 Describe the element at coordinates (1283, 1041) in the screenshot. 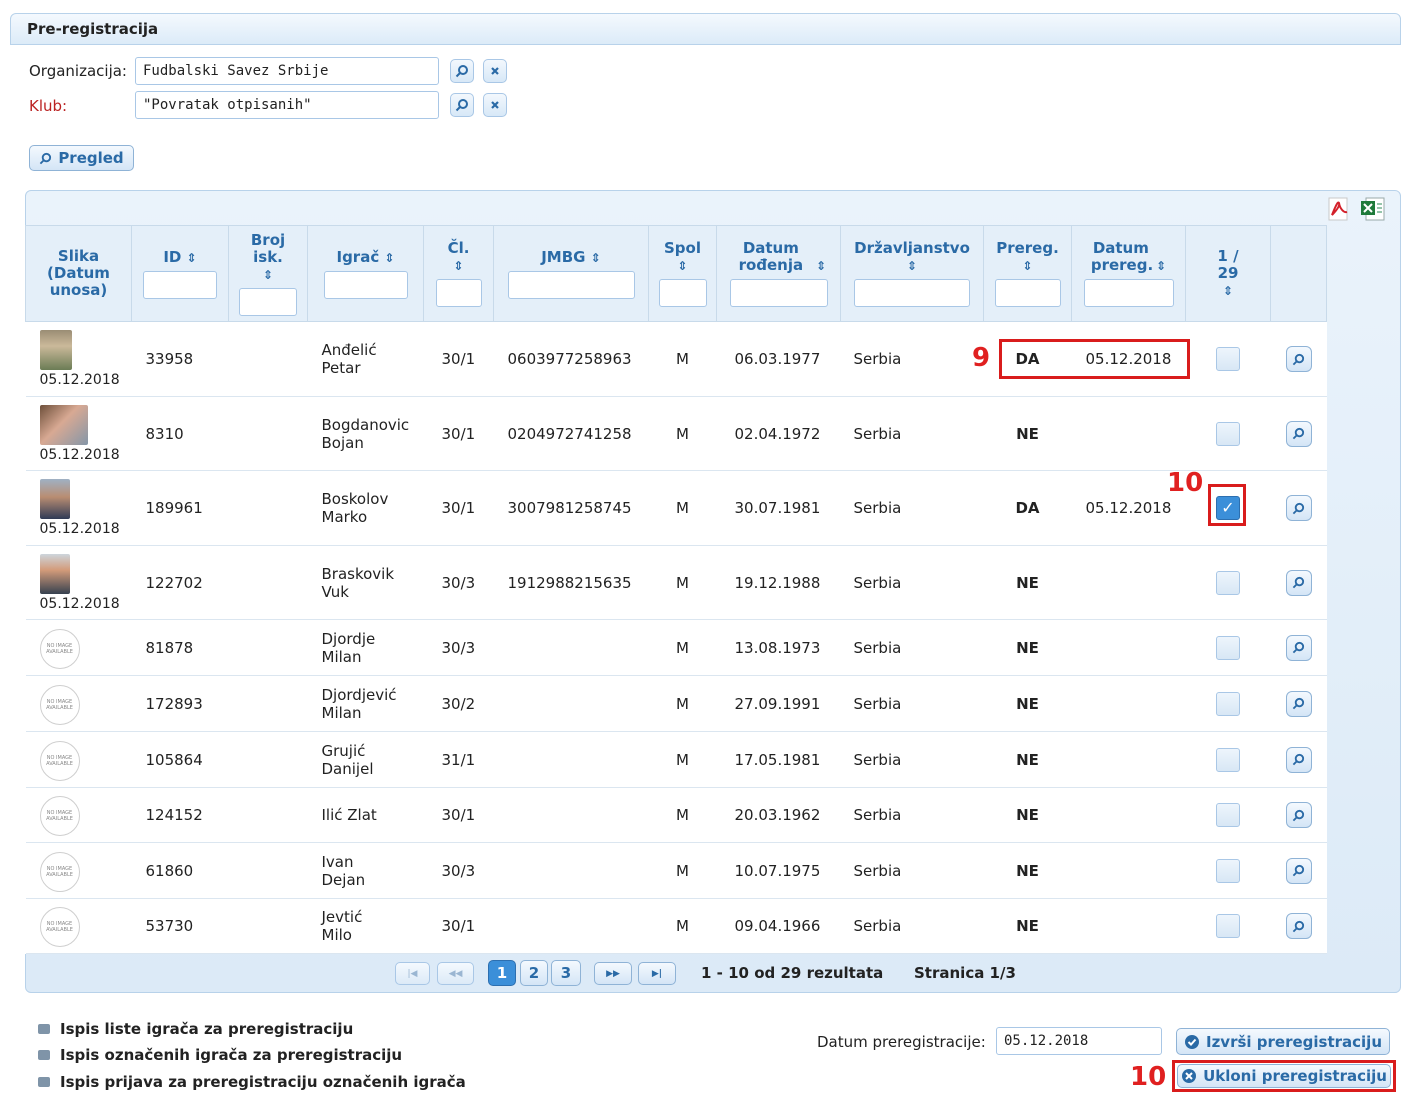

I see `izvrsi-preregistraciju-button: Izvrši preregistraciju` at that location.